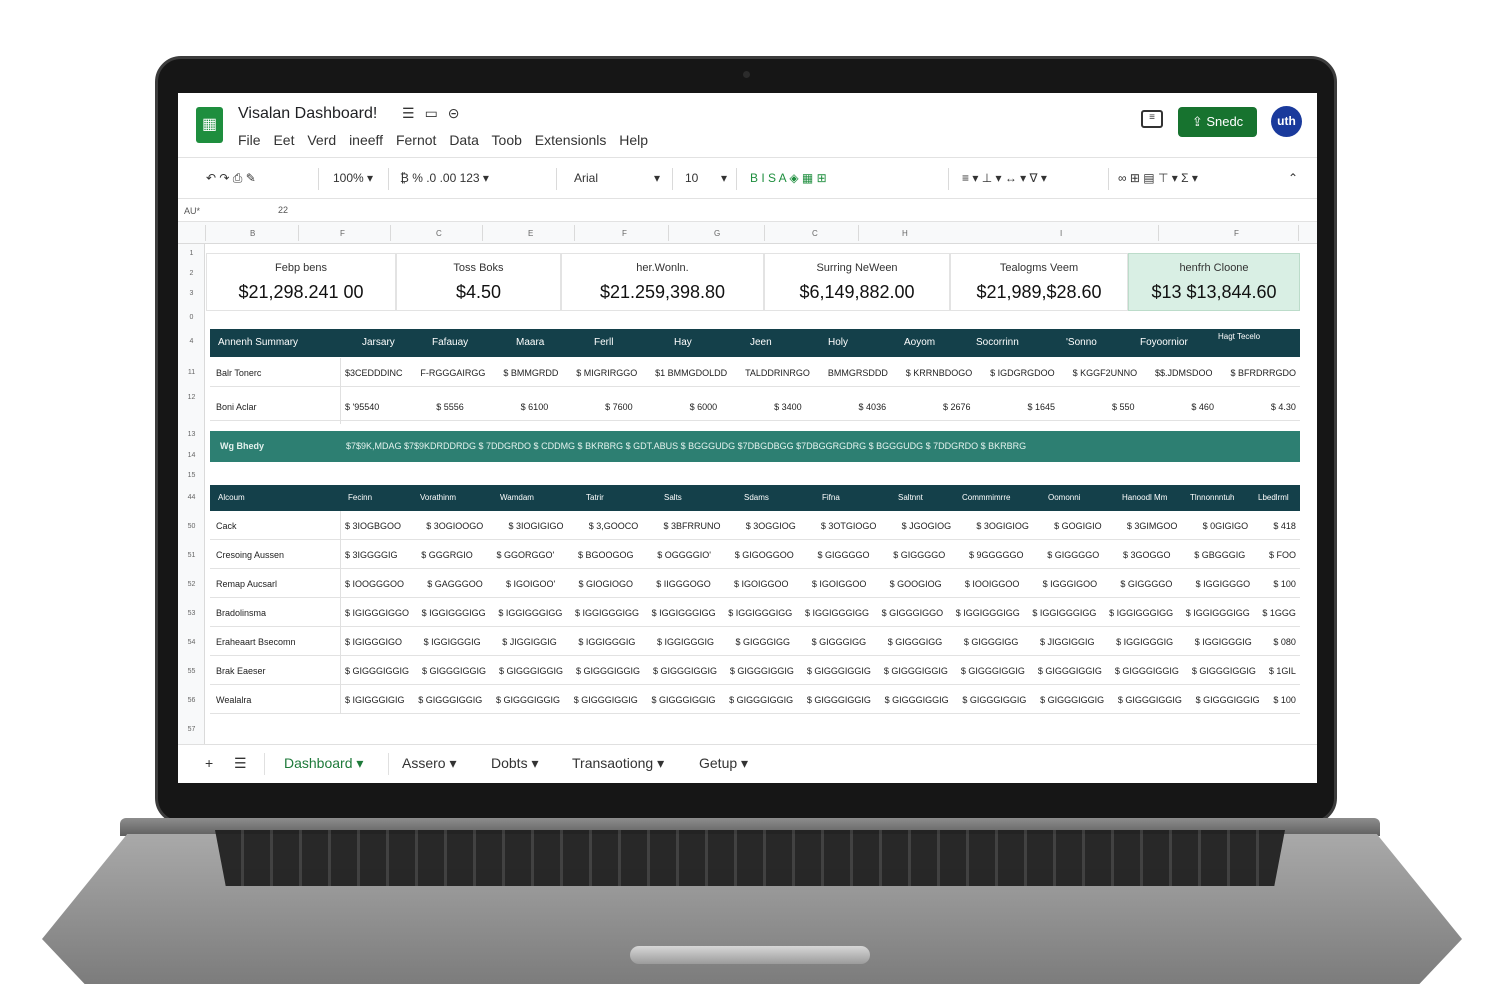 This screenshot has width=1500, height=1000. What do you see at coordinates (1217, 122) in the screenshot?
I see `share-button: ⇪ Snedc` at bounding box center [1217, 122].